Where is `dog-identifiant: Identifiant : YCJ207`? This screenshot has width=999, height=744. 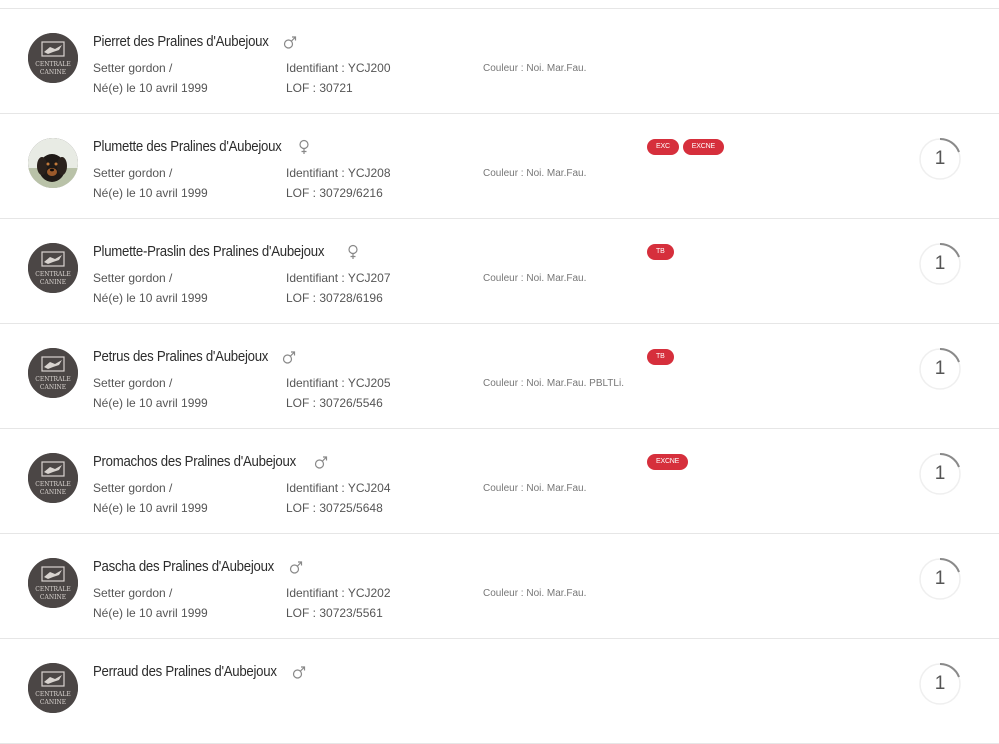 dog-identifiant: Identifiant : YCJ207 is located at coordinates (338, 278).